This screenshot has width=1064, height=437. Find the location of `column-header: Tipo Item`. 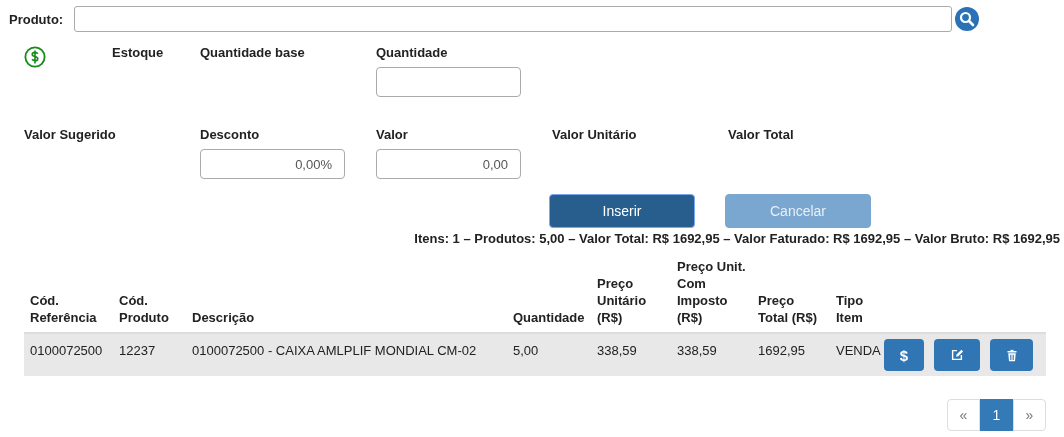

column-header: Tipo Item is located at coordinates (850, 309).